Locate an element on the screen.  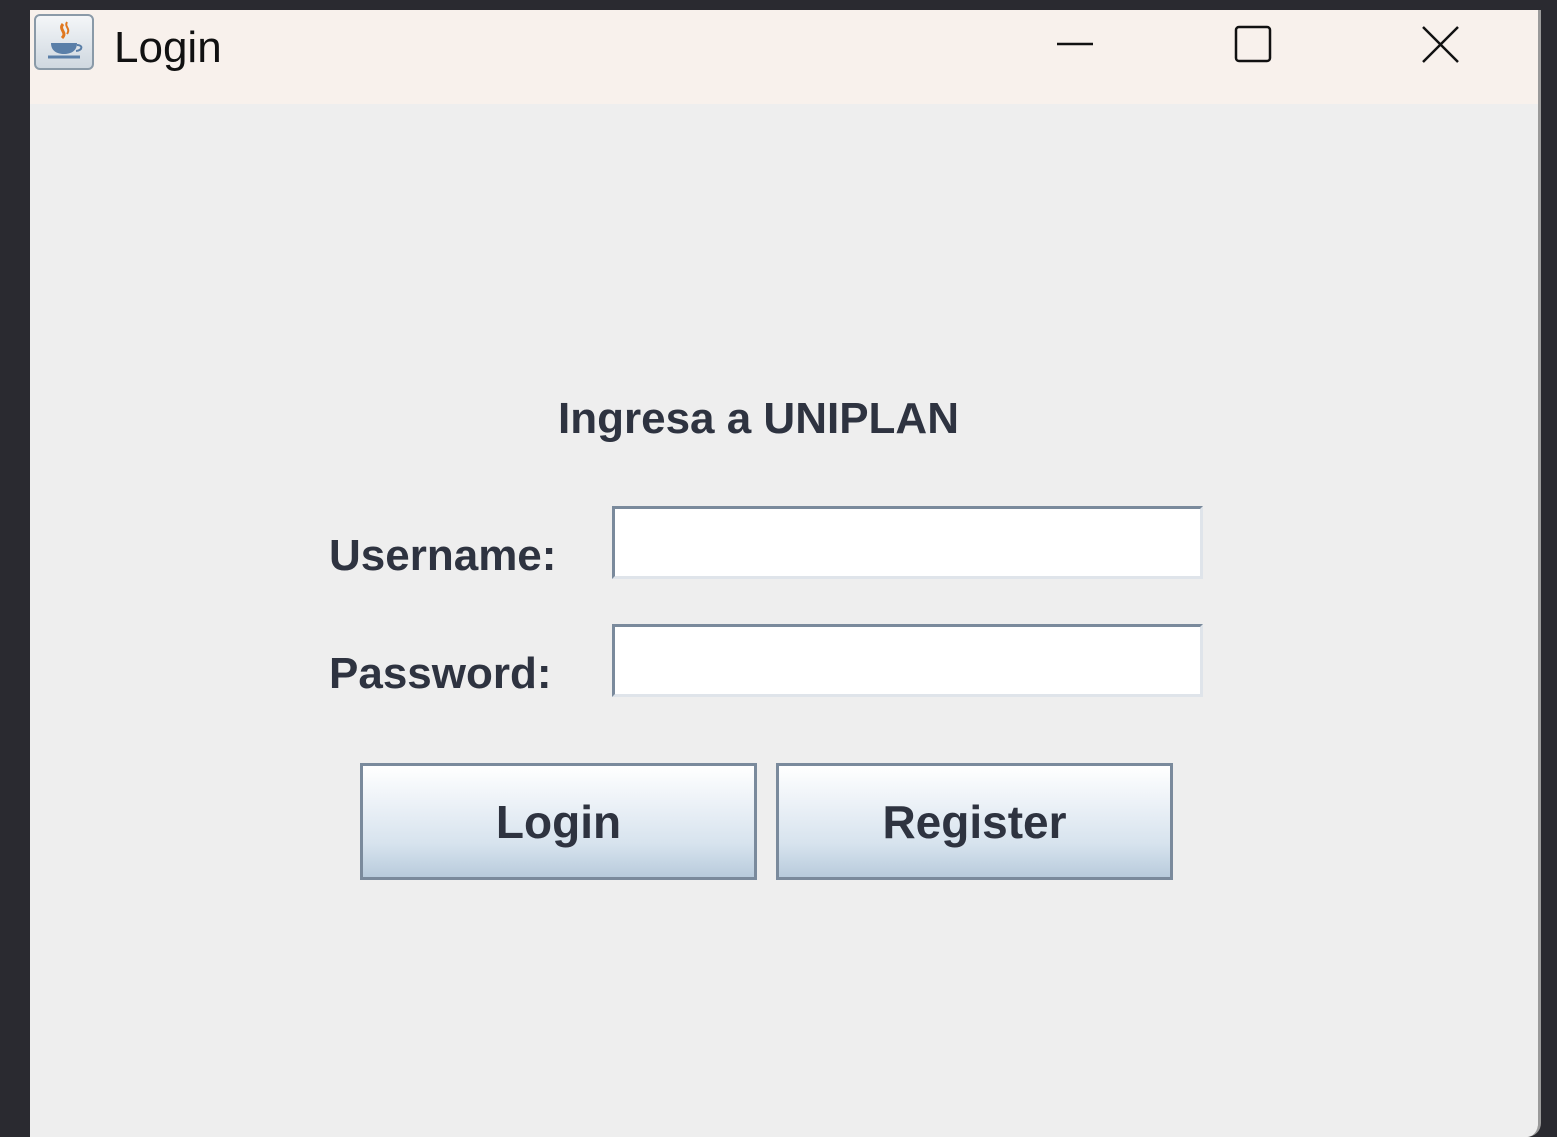
password-label: Password: is located at coordinates (440, 673).